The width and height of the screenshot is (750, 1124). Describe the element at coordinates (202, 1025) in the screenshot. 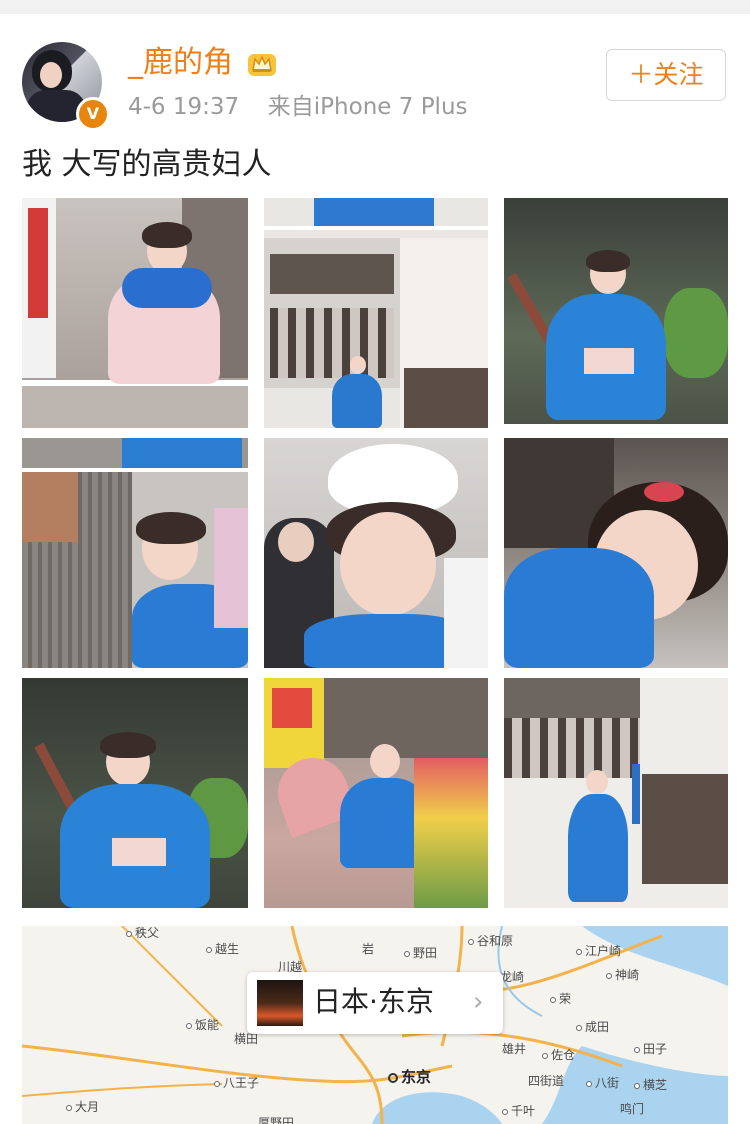

I see `map-city: 饭能` at that location.